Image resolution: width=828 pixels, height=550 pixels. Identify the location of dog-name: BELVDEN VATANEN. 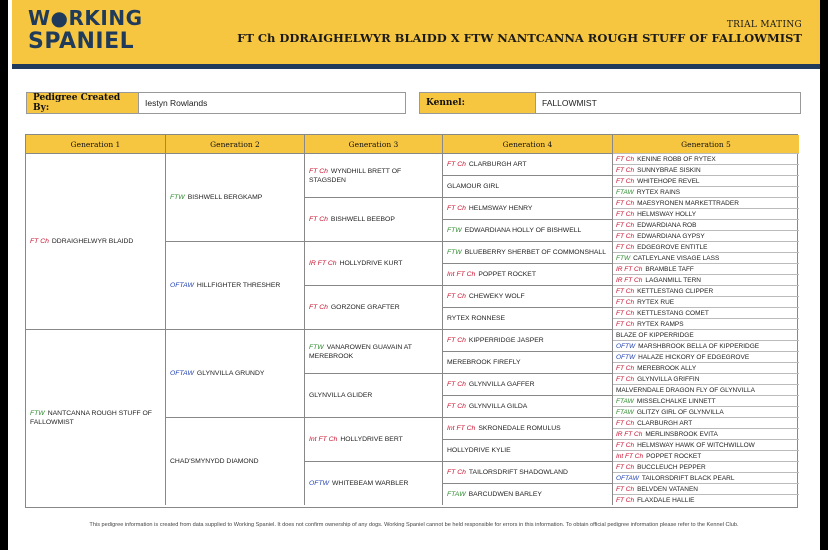
(667, 489).